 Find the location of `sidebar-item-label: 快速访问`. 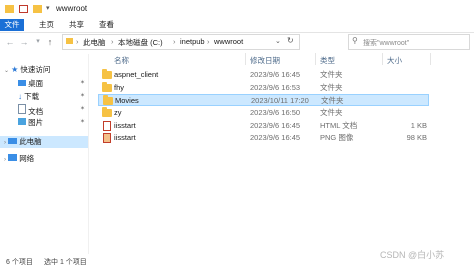

sidebar-item-label: 快速访问 is located at coordinates (35, 69).